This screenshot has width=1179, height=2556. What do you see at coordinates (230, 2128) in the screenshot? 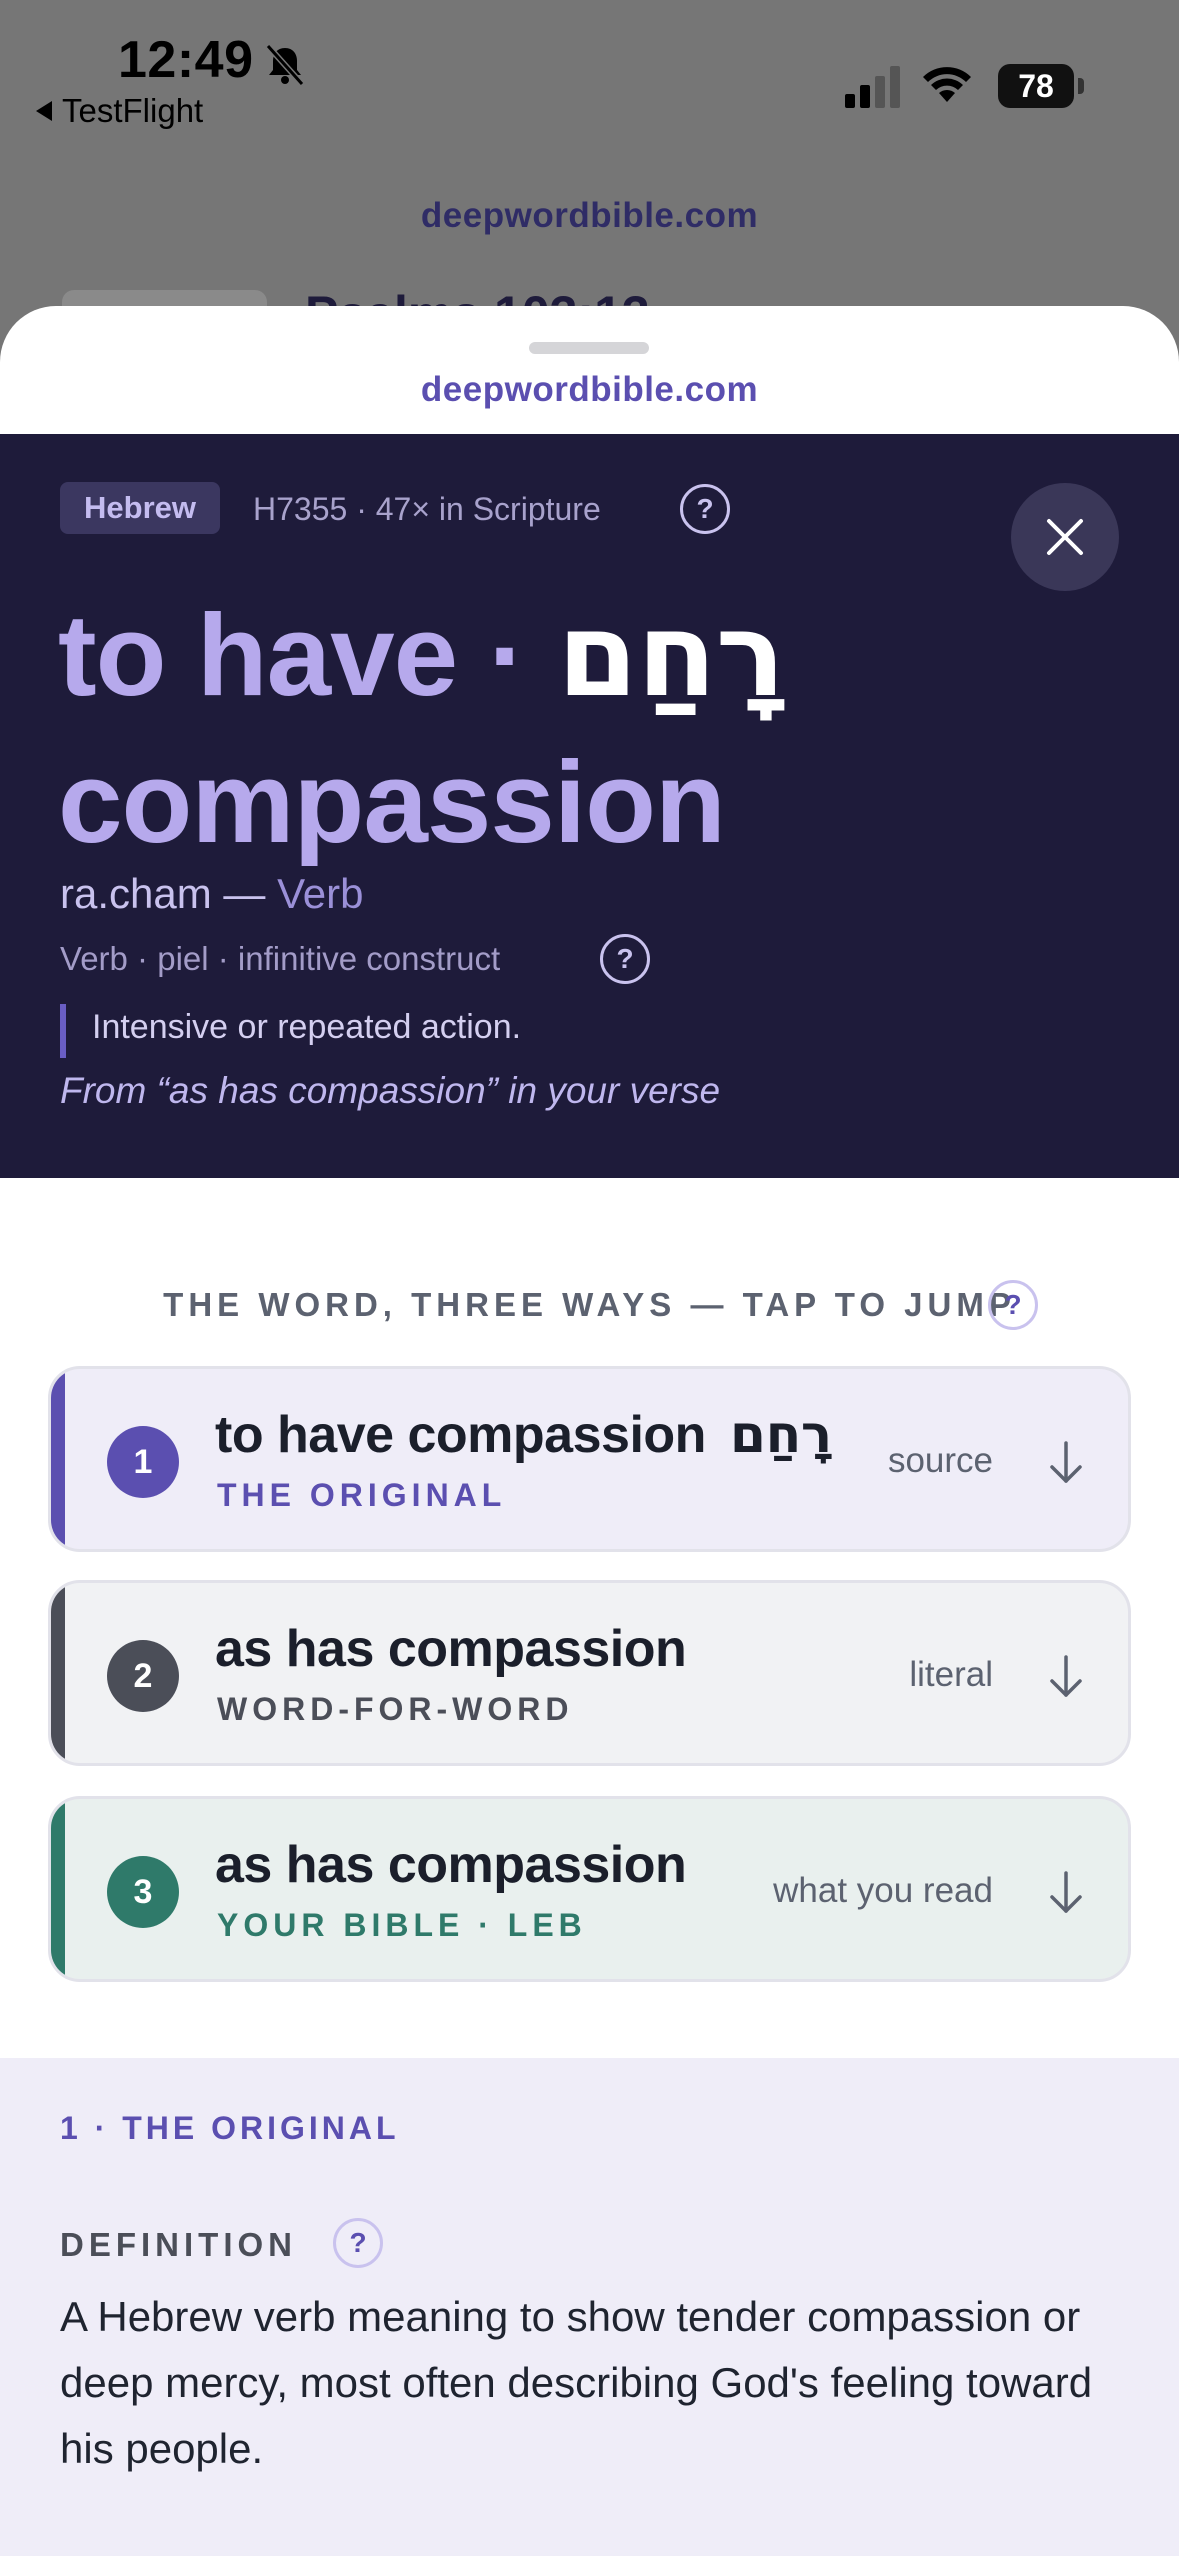
I see `original-section-label: 1 · THE ORIGINAL` at bounding box center [230, 2128].